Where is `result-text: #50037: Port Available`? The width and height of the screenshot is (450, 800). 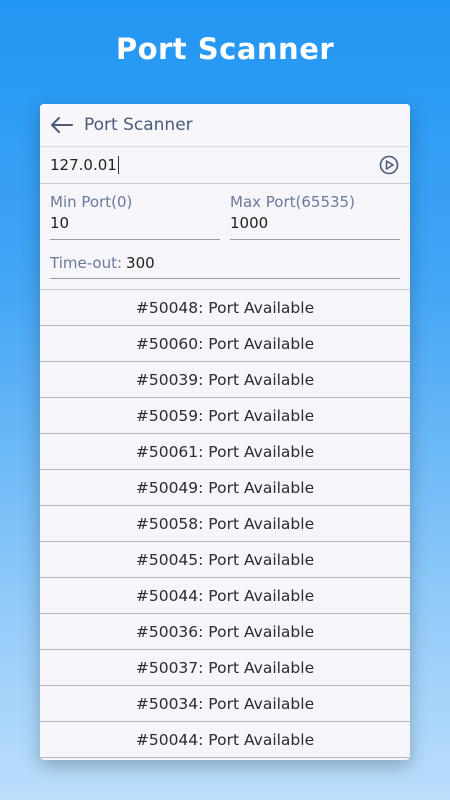 result-text: #50037: Port Available is located at coordinates (225, 667).